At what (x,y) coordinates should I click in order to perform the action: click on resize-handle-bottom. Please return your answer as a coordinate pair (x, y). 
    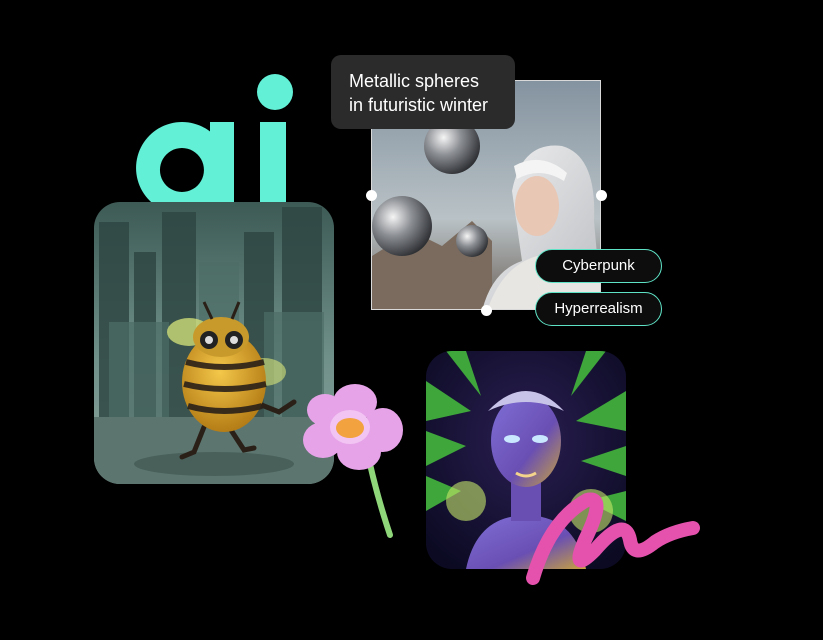
    Looking at the image, I should click on (486, 310).